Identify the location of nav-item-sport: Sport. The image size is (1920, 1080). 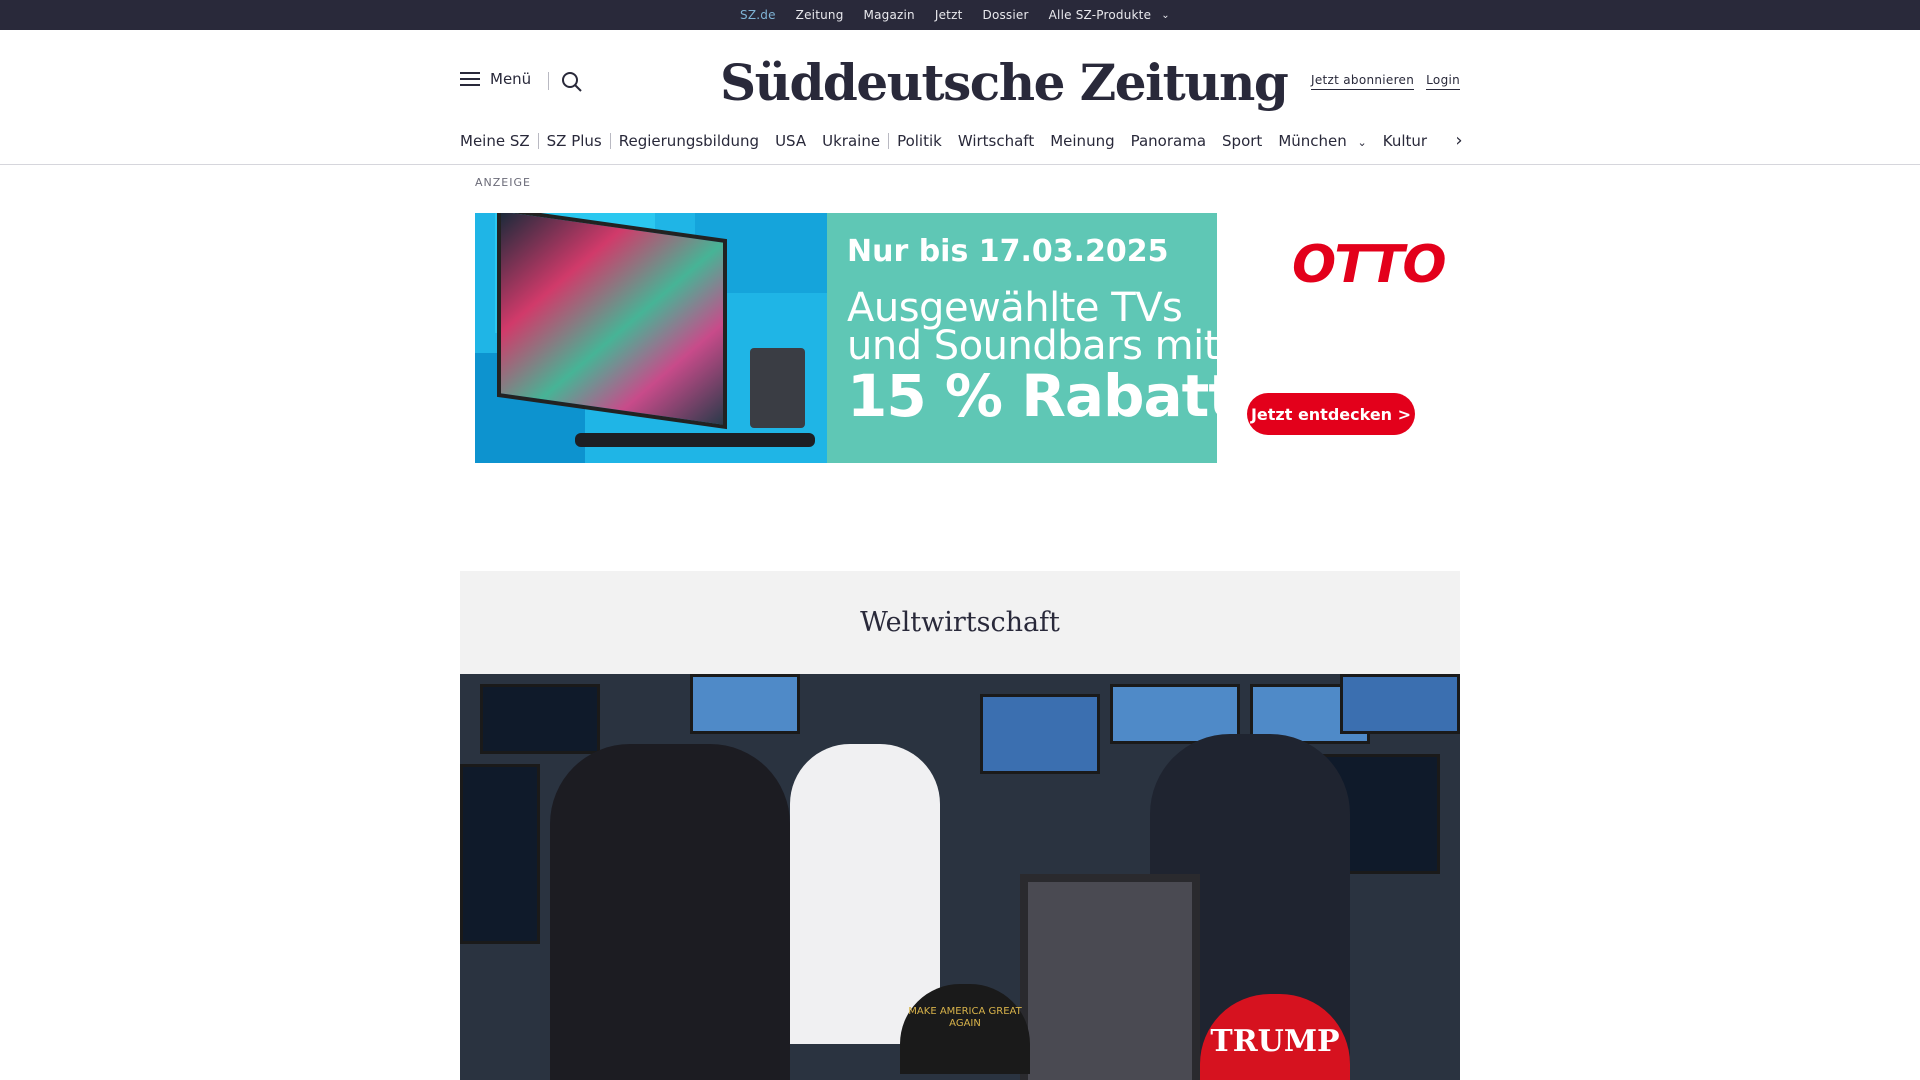
(1242, 141).